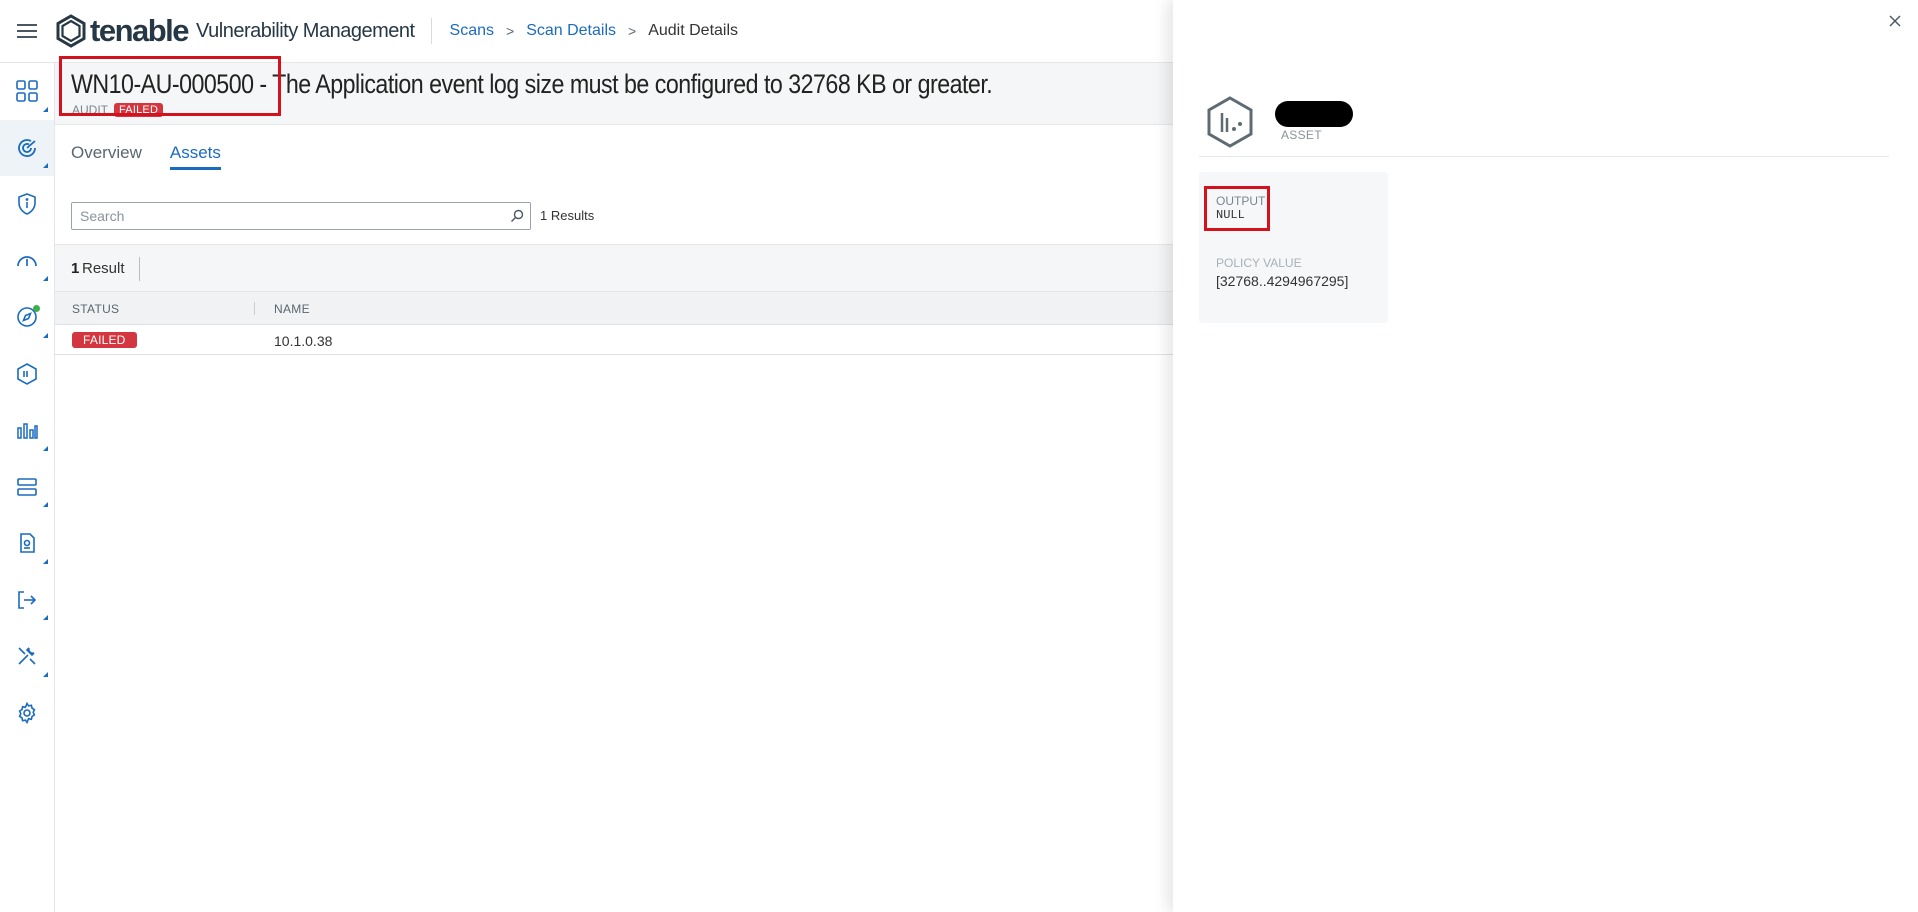  What do you see at coordinates (160, 156) in the screenshot?
I see `tab-bar: Overview Assets` at bounding box center [160, 156].